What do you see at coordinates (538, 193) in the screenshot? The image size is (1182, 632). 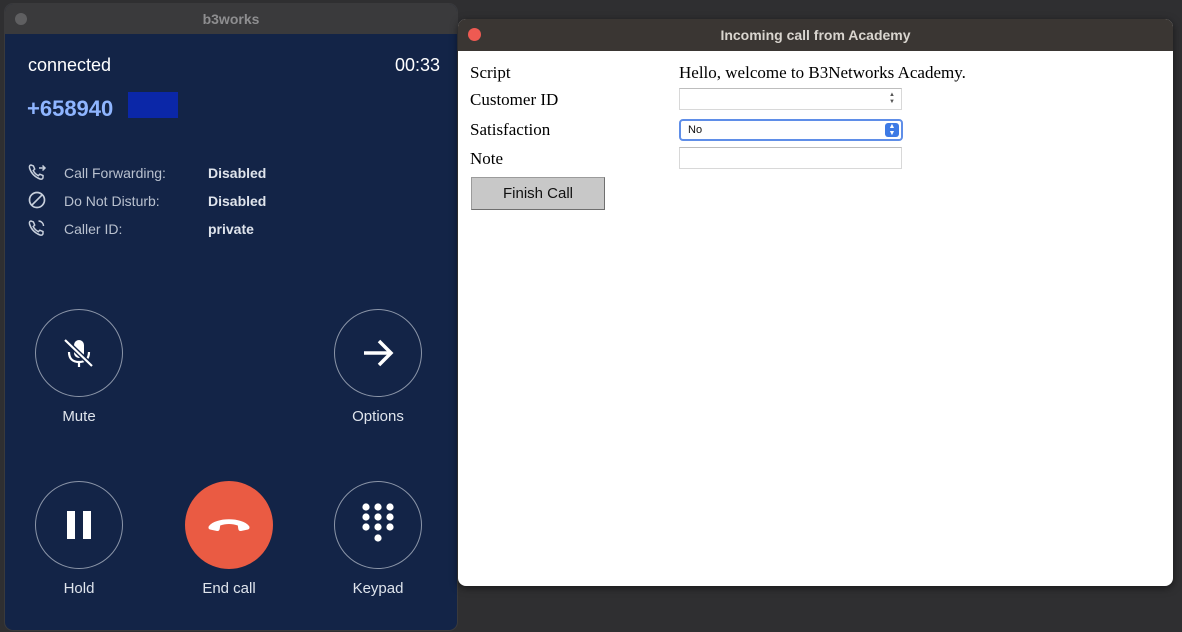 I see `finish-call-button: Finish Call` at bounding box center [538, 193].